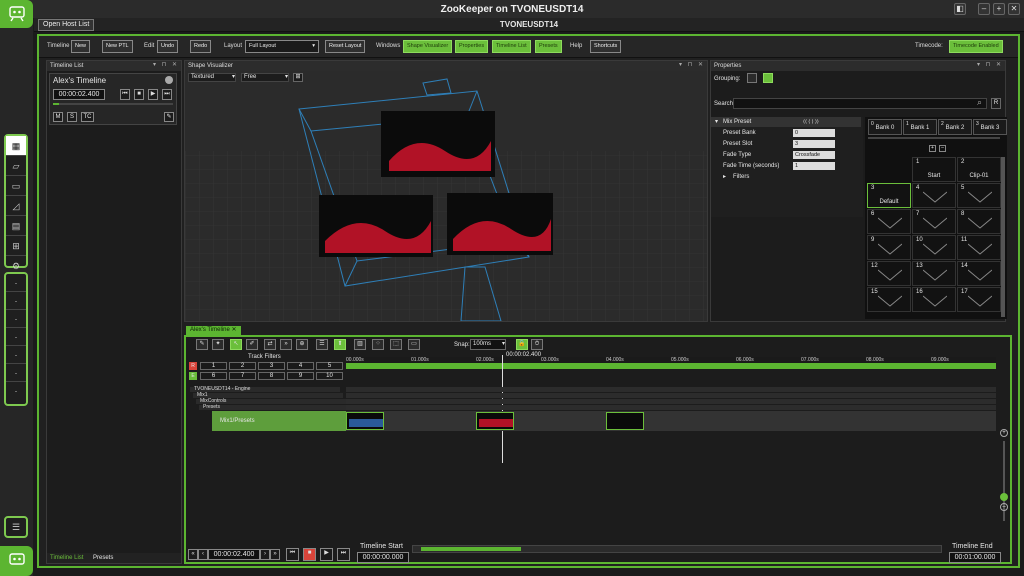 This screenshot has height=576, width=1024. Describe the element at coordinates (671, 421) in the screenshot. I see `layer-track` at that location.